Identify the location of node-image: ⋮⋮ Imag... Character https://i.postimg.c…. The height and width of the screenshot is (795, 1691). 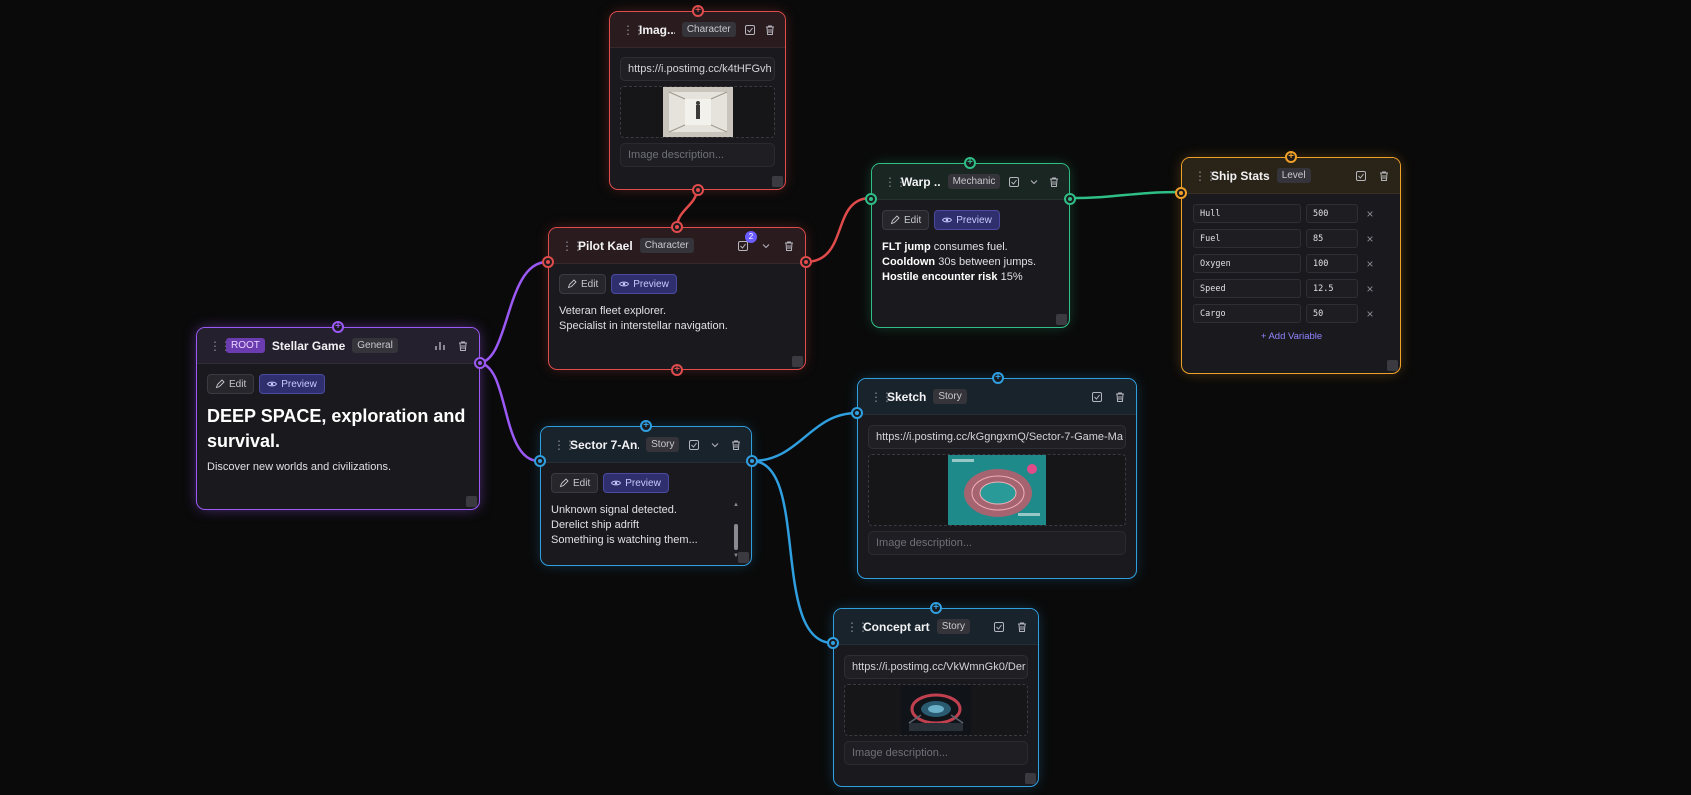
(697, 100).